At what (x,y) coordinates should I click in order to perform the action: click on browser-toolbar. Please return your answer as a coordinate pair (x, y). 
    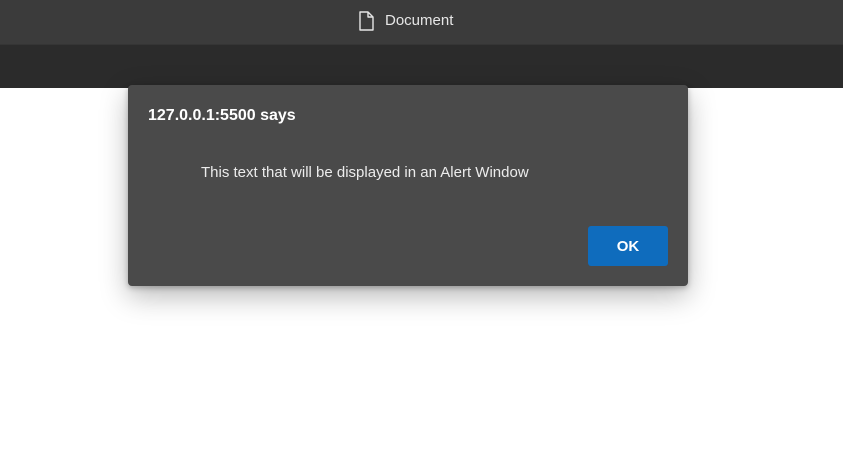
    Looking at the image, I should click on (421, 66).